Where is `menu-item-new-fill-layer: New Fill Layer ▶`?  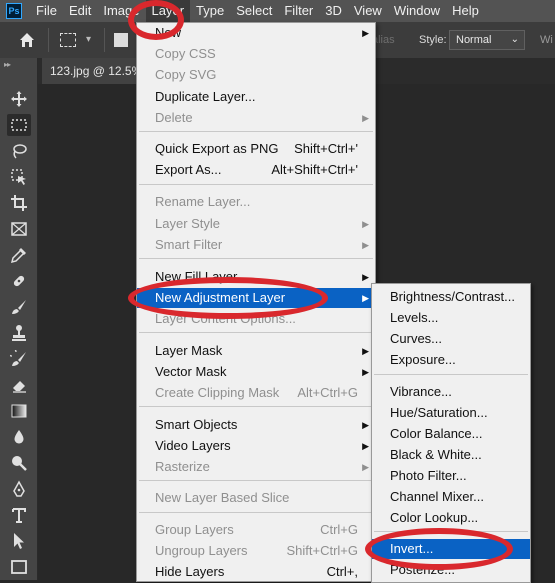 menu-item-new-fill-layer: New Fill Layer ▶ is located at coordinates (256, 277).